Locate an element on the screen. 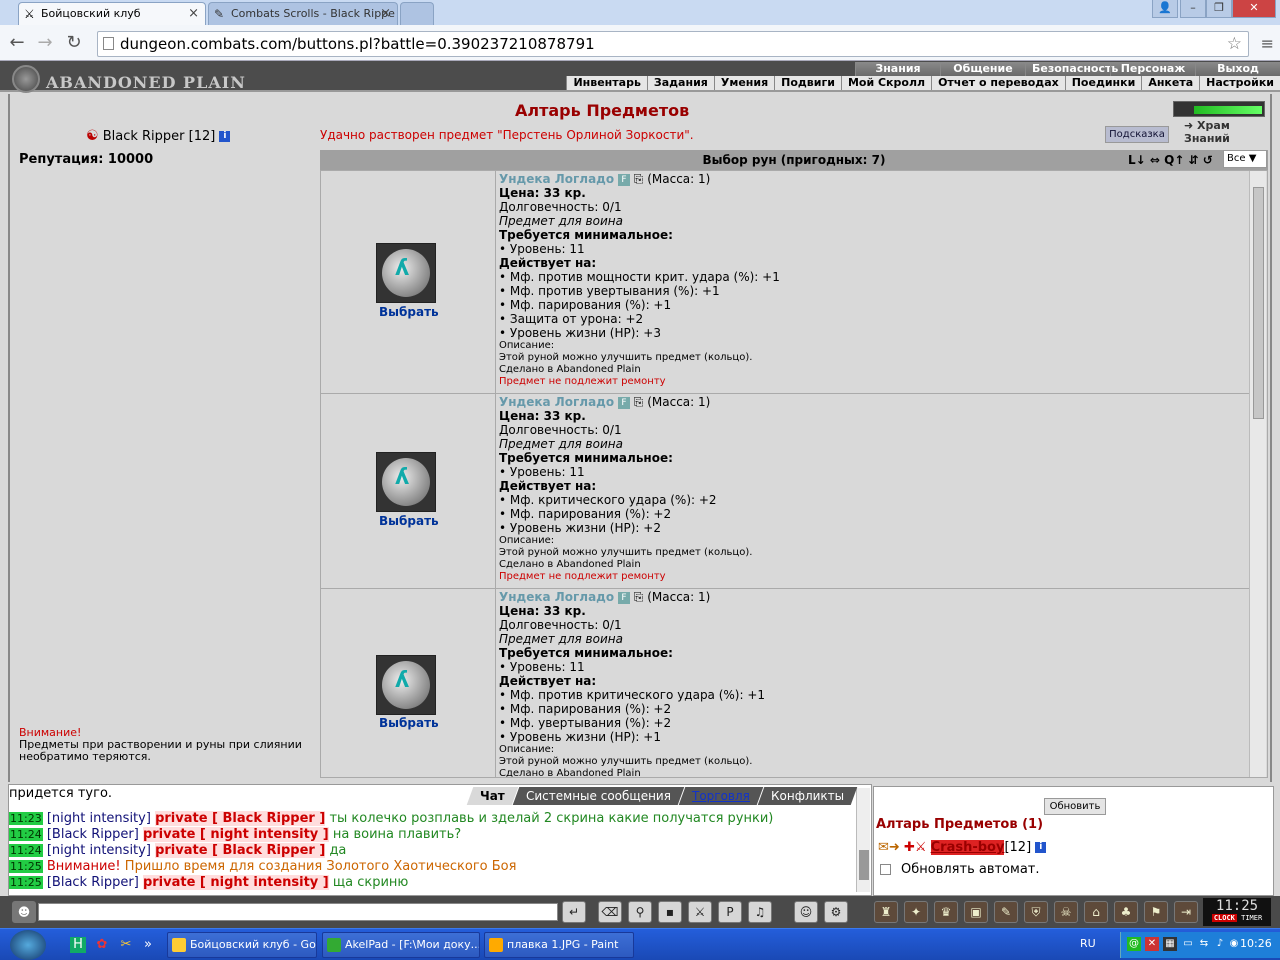 The height and width of the screenshot is (960, 1280). auto-refresh-checkbox: Обновлять автомат. is located at coordinates (960, 869).